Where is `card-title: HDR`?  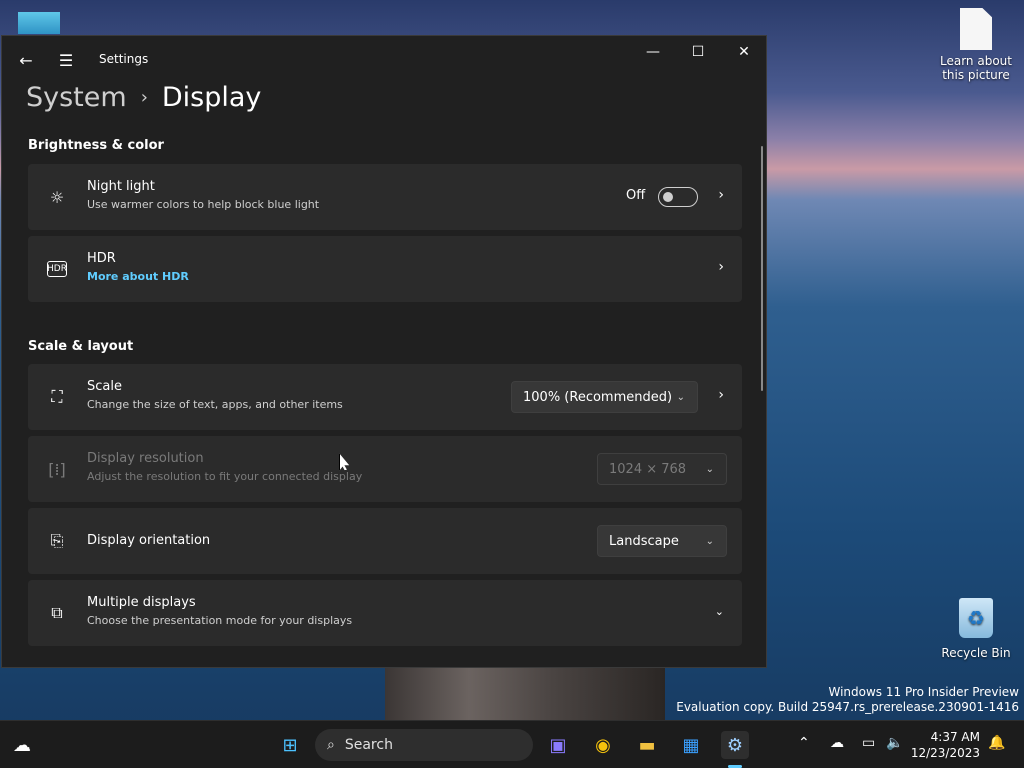 card-title: HDR is located at coordinates (101, 258).